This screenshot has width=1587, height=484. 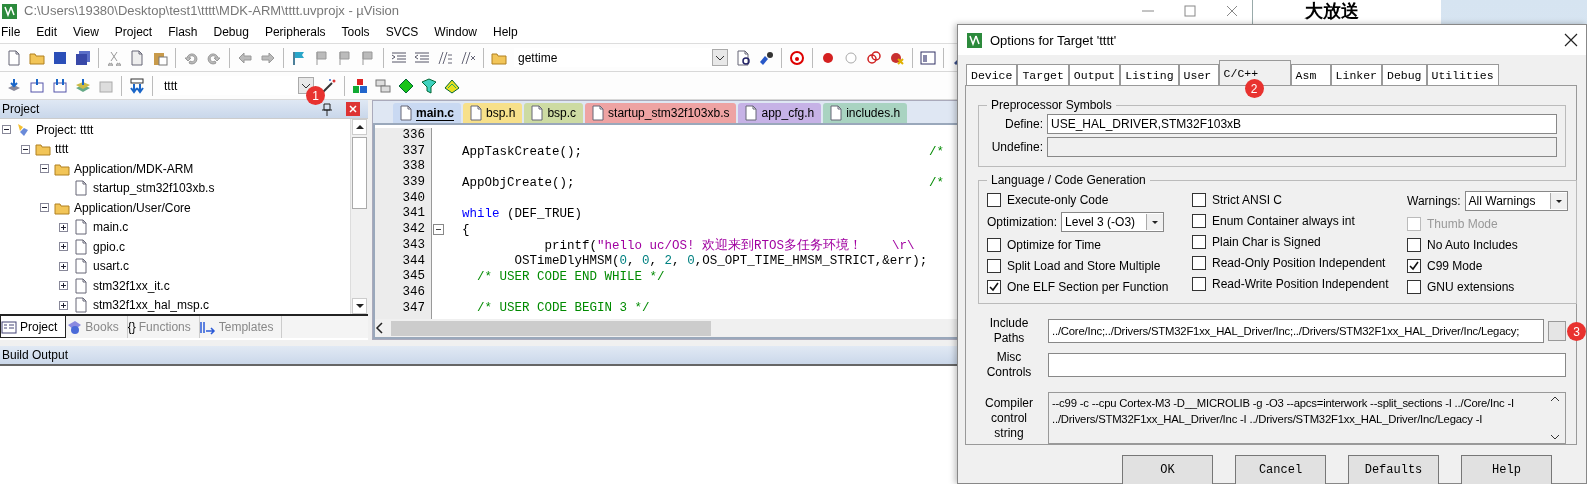 What do you see at coordinates (452, 85) in the screenshot?
I see `package-icon` at bounding box center [452, 85].